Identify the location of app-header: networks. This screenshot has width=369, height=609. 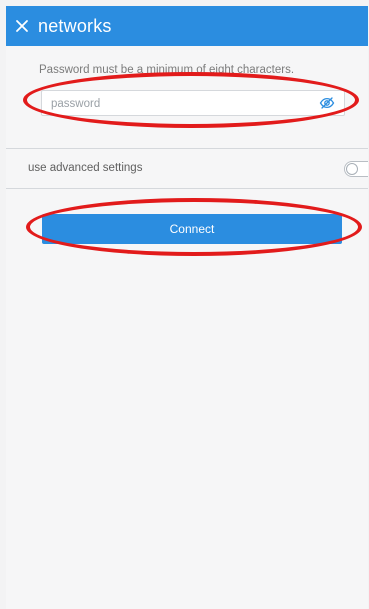
(187, 26).